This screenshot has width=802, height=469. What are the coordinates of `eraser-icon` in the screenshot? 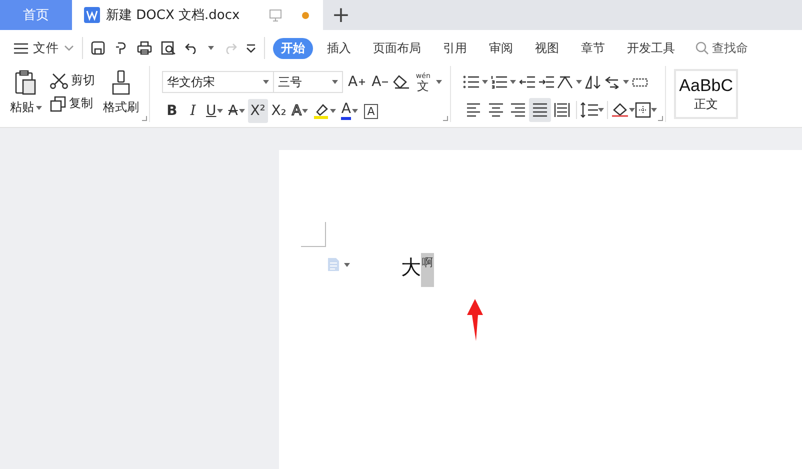 It's located at (401, 82).